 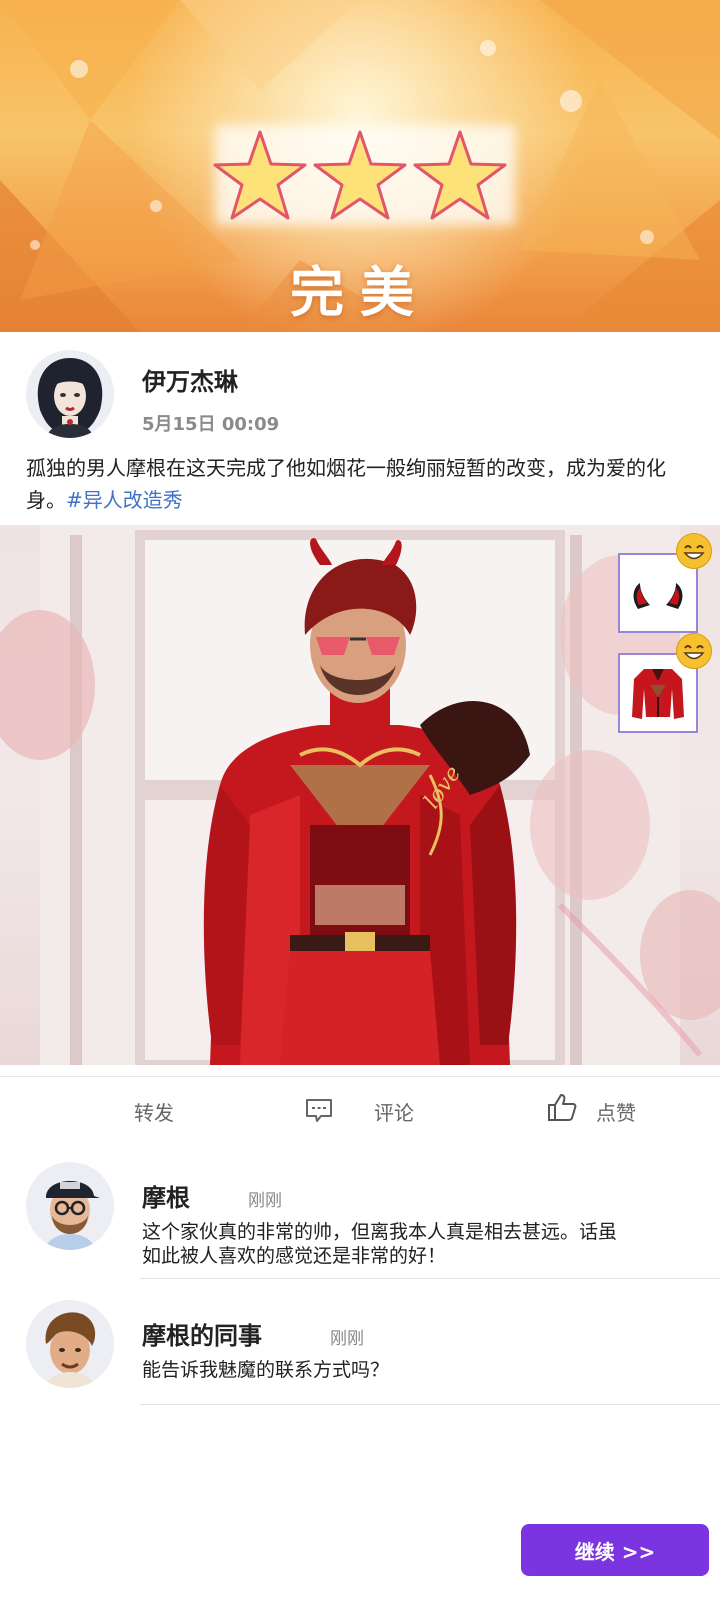 I want to click on man-with-cap-icon, so click(x=70, y=1206).